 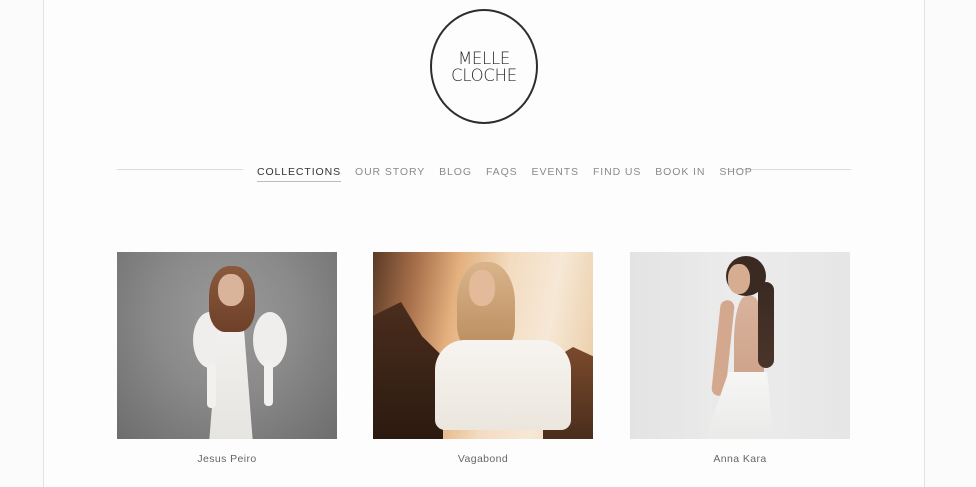 I want to click on collection-card-anna-kara: Anna Kara, so click(x=740, y=358).